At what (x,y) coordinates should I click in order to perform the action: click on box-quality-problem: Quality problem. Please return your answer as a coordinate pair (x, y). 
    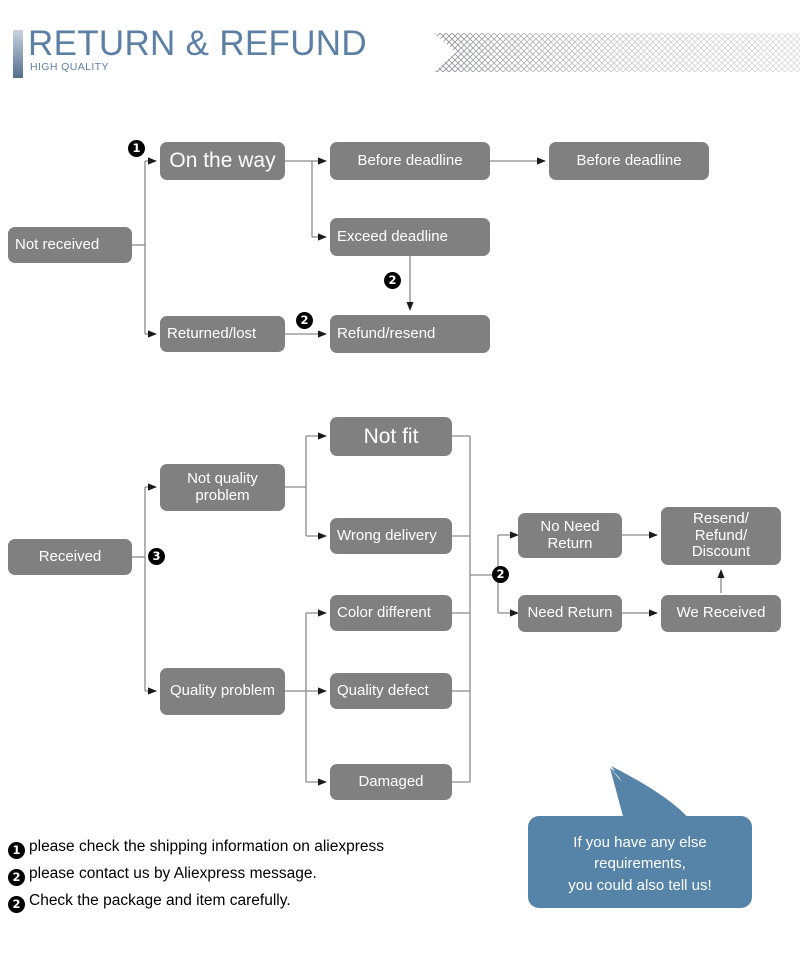
    Looking at the image, I should click on (222, 691).